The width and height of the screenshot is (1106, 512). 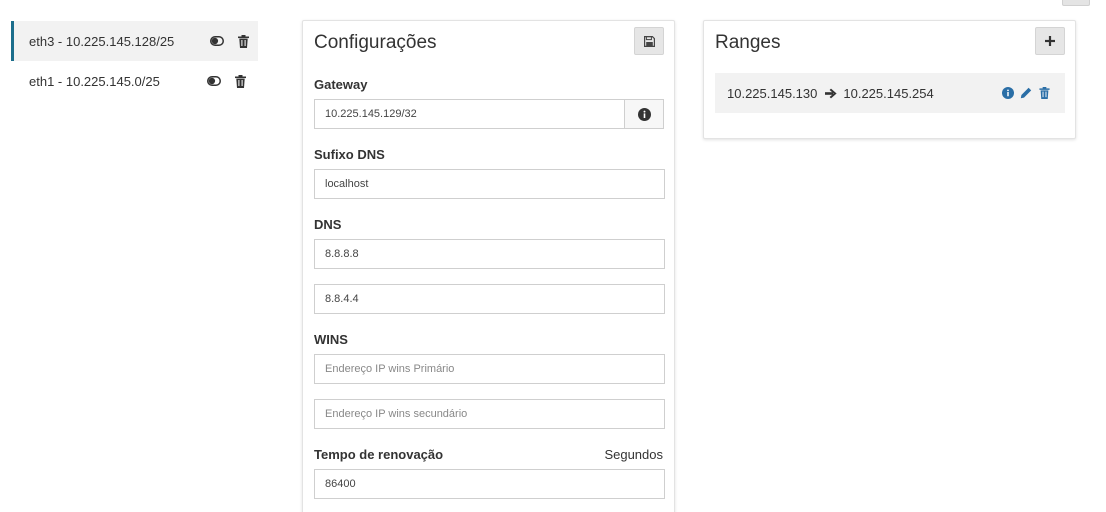 What do you see at coordinates (341, 84) in the screenshot?
I see `gateway-label: Gateway` at bounding box center [341, 84].